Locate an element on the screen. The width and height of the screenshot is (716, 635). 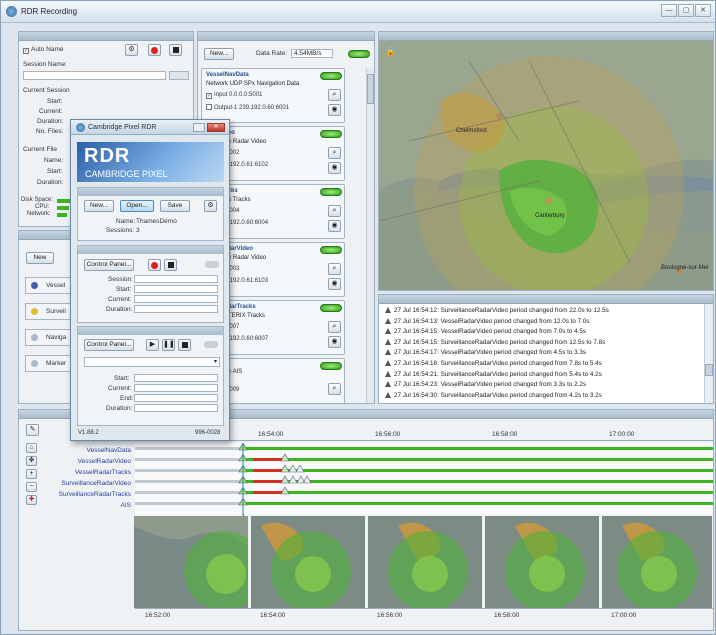
card-input-text: Input 0.0.0.0:5001 is located at coordinates (238, 95).